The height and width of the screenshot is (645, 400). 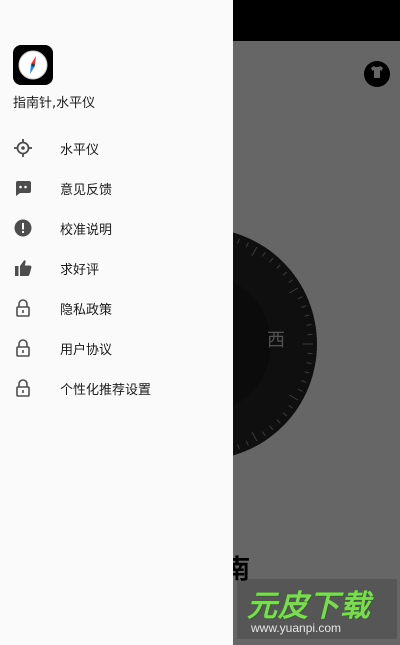 What do you see at coordinates (116, 268) in the screenshot?
I see `menu-item-rate: 求好评` at bounding box center [116, 268].